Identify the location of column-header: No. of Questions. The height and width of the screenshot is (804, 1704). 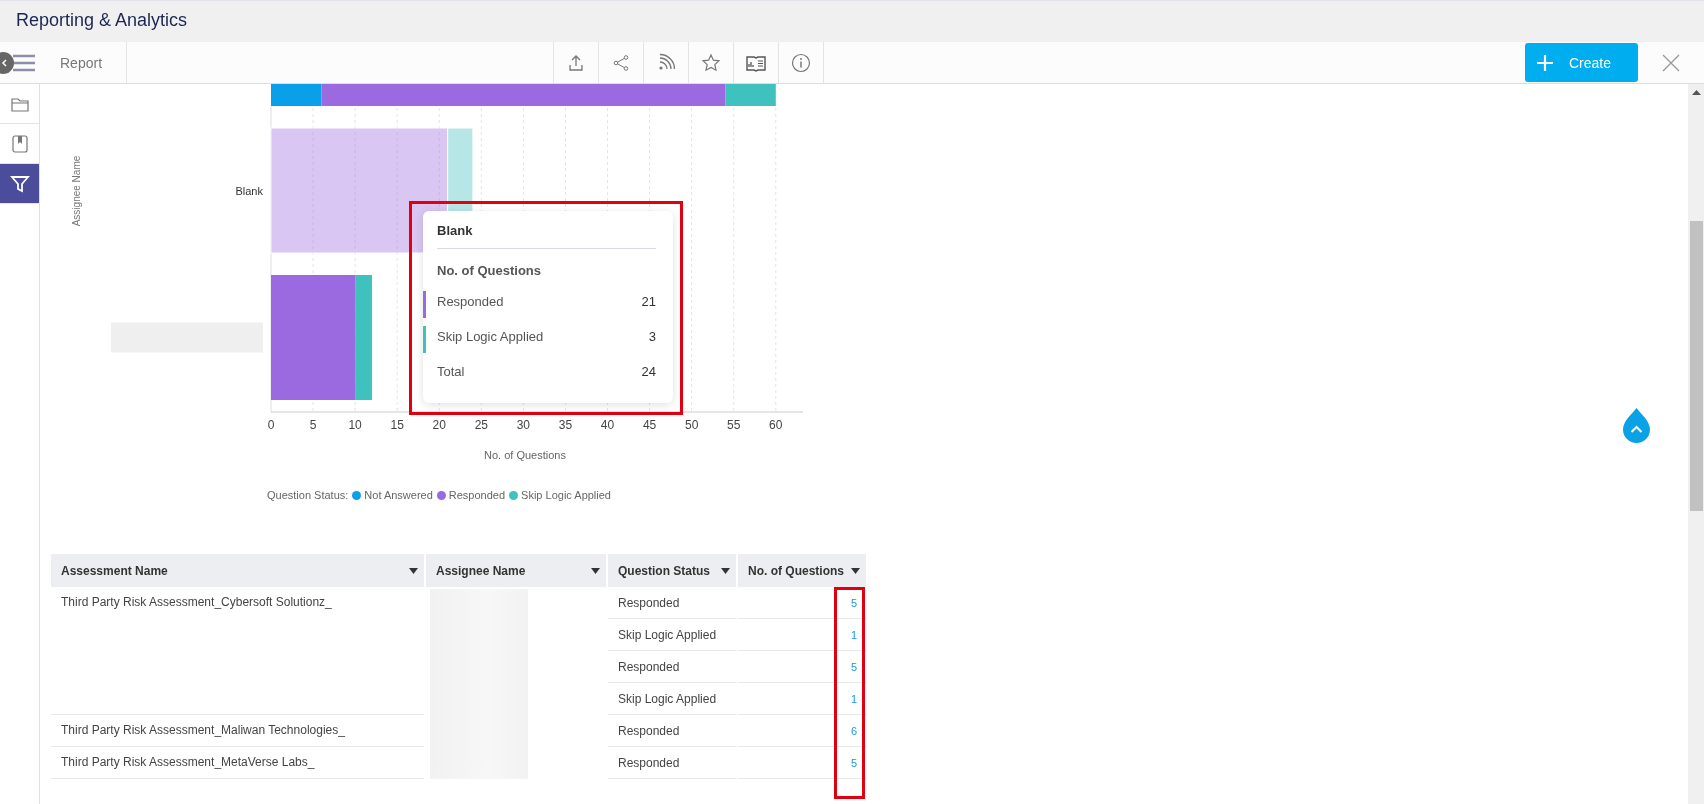
(802, 570).